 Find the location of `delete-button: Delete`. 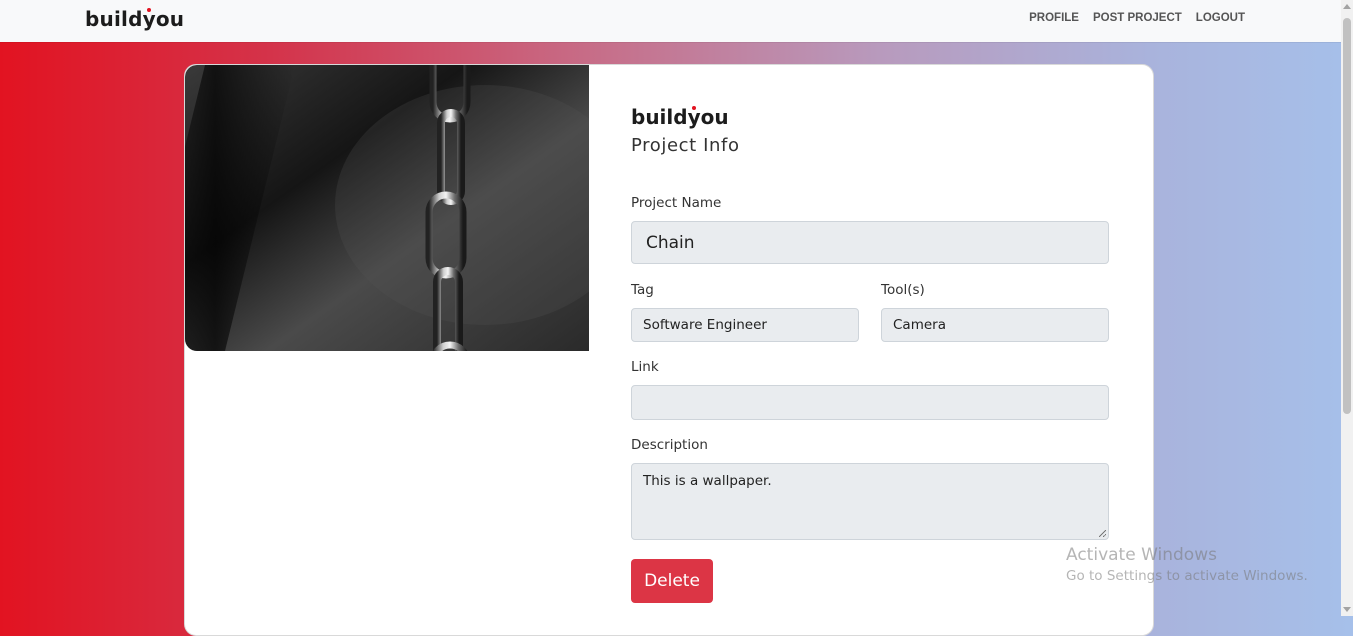

delete-button: Delete is located at coordinates (672, 581).